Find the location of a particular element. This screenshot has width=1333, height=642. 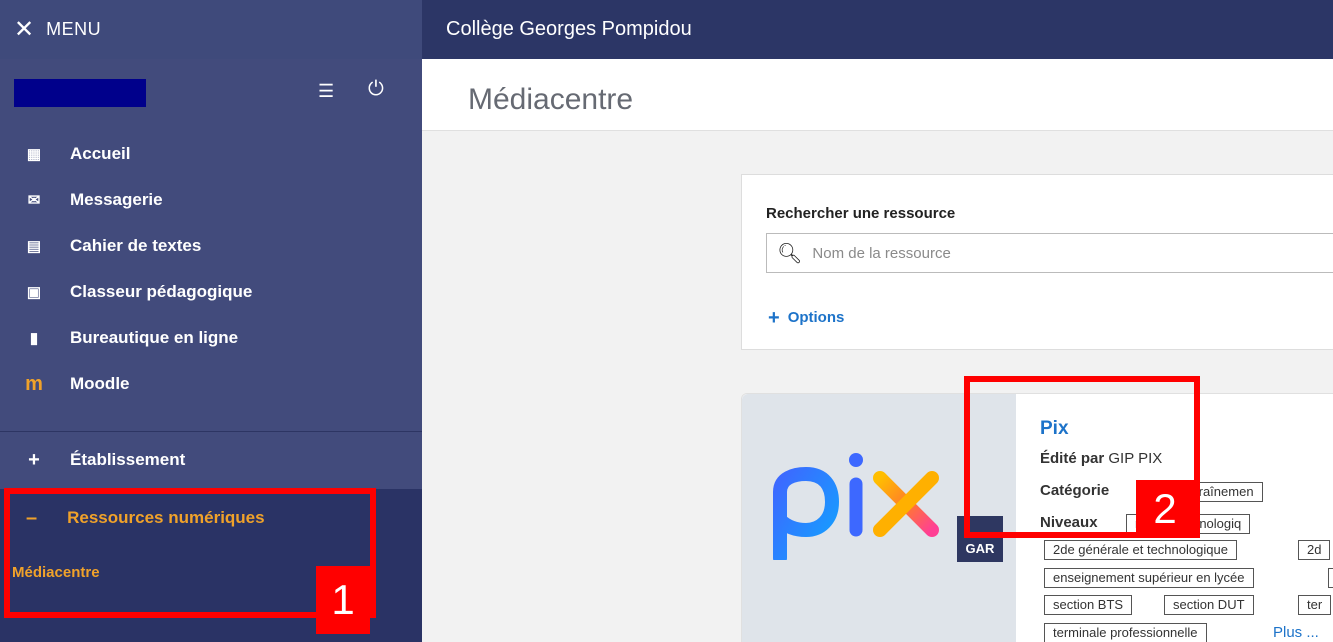

sidebar-item-etablissement: + Établissement is located at coordinates (211, 460).